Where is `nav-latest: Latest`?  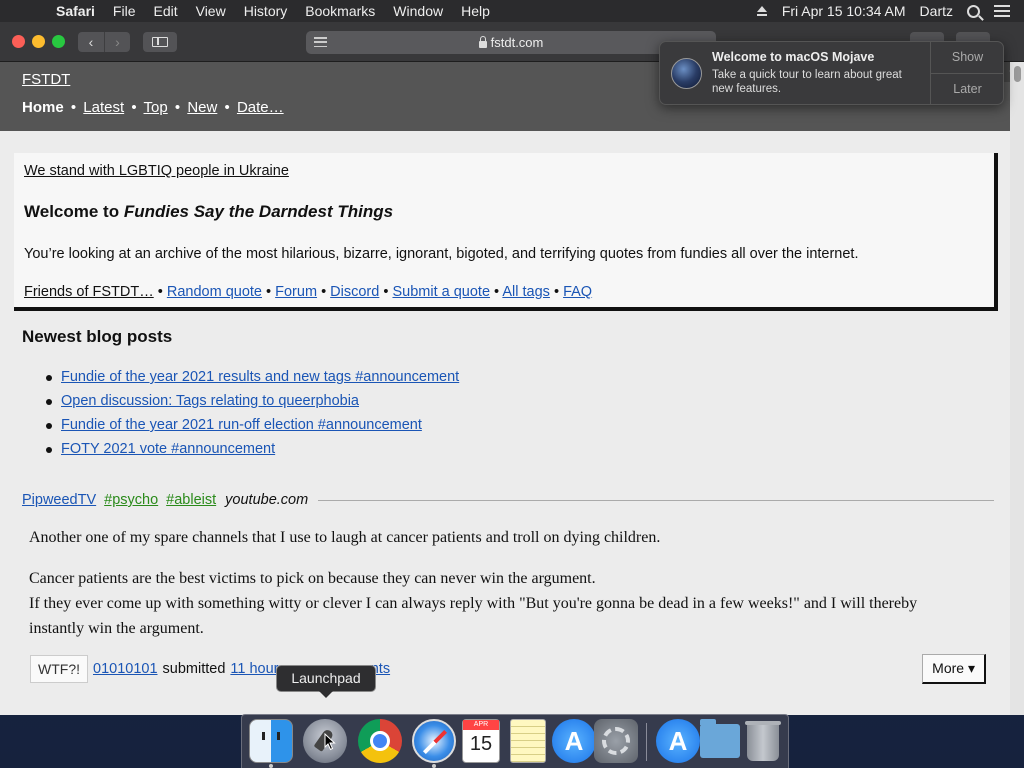
nav-latest: Latest is located at coordinates (103, 107).